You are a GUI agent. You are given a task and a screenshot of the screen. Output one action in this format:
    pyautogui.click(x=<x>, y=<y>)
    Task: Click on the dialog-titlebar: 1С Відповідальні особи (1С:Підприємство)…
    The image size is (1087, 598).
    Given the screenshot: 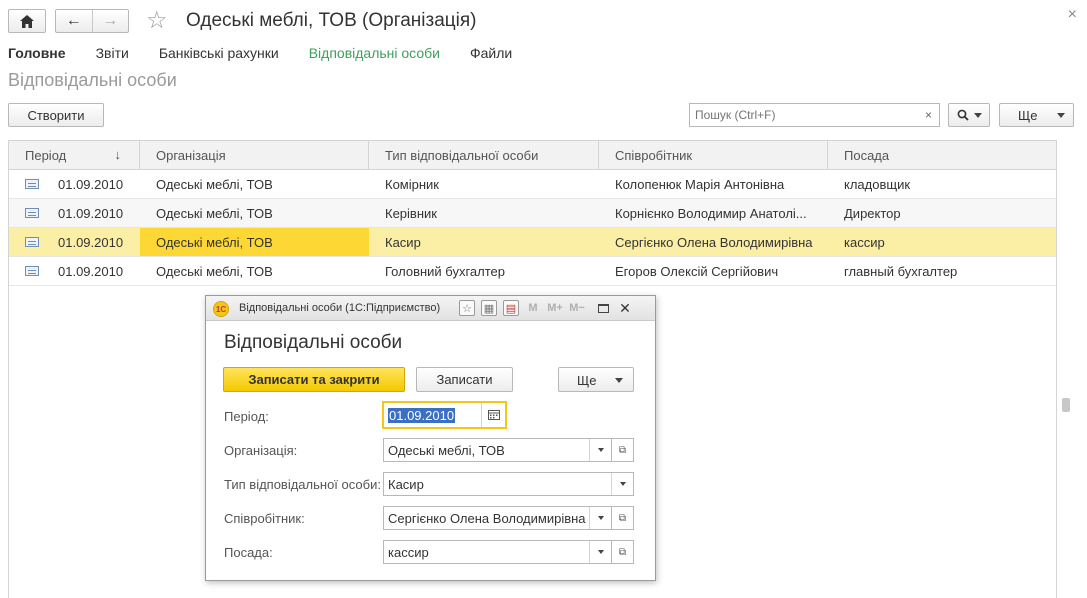 What is the action you would take?
    pyautogui.click(x=430, y=308)
    